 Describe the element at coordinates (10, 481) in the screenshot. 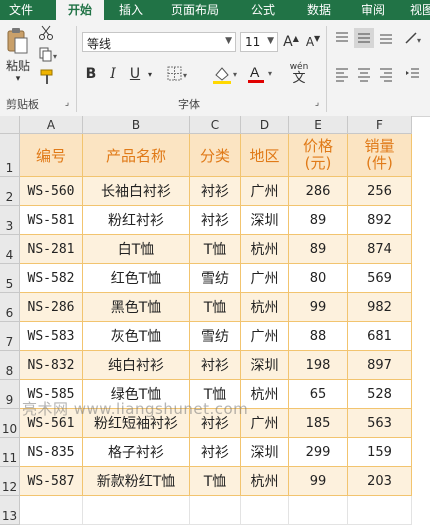

I see `row-header-12: 12` at that location.